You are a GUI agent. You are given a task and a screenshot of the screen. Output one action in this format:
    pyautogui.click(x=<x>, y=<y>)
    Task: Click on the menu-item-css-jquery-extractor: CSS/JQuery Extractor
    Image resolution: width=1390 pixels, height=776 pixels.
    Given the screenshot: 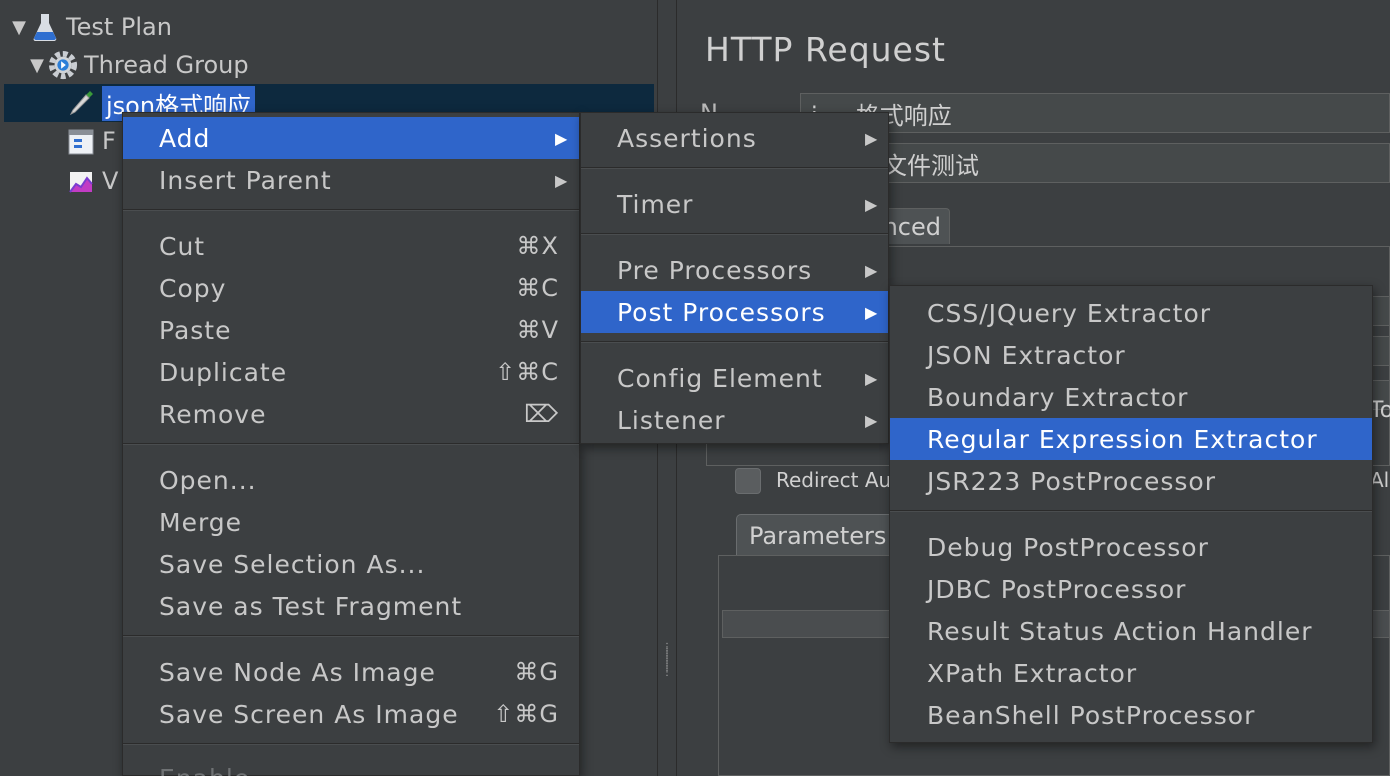 What is the action you would take?
    pyautogui.click(x=1131, y=313)
    